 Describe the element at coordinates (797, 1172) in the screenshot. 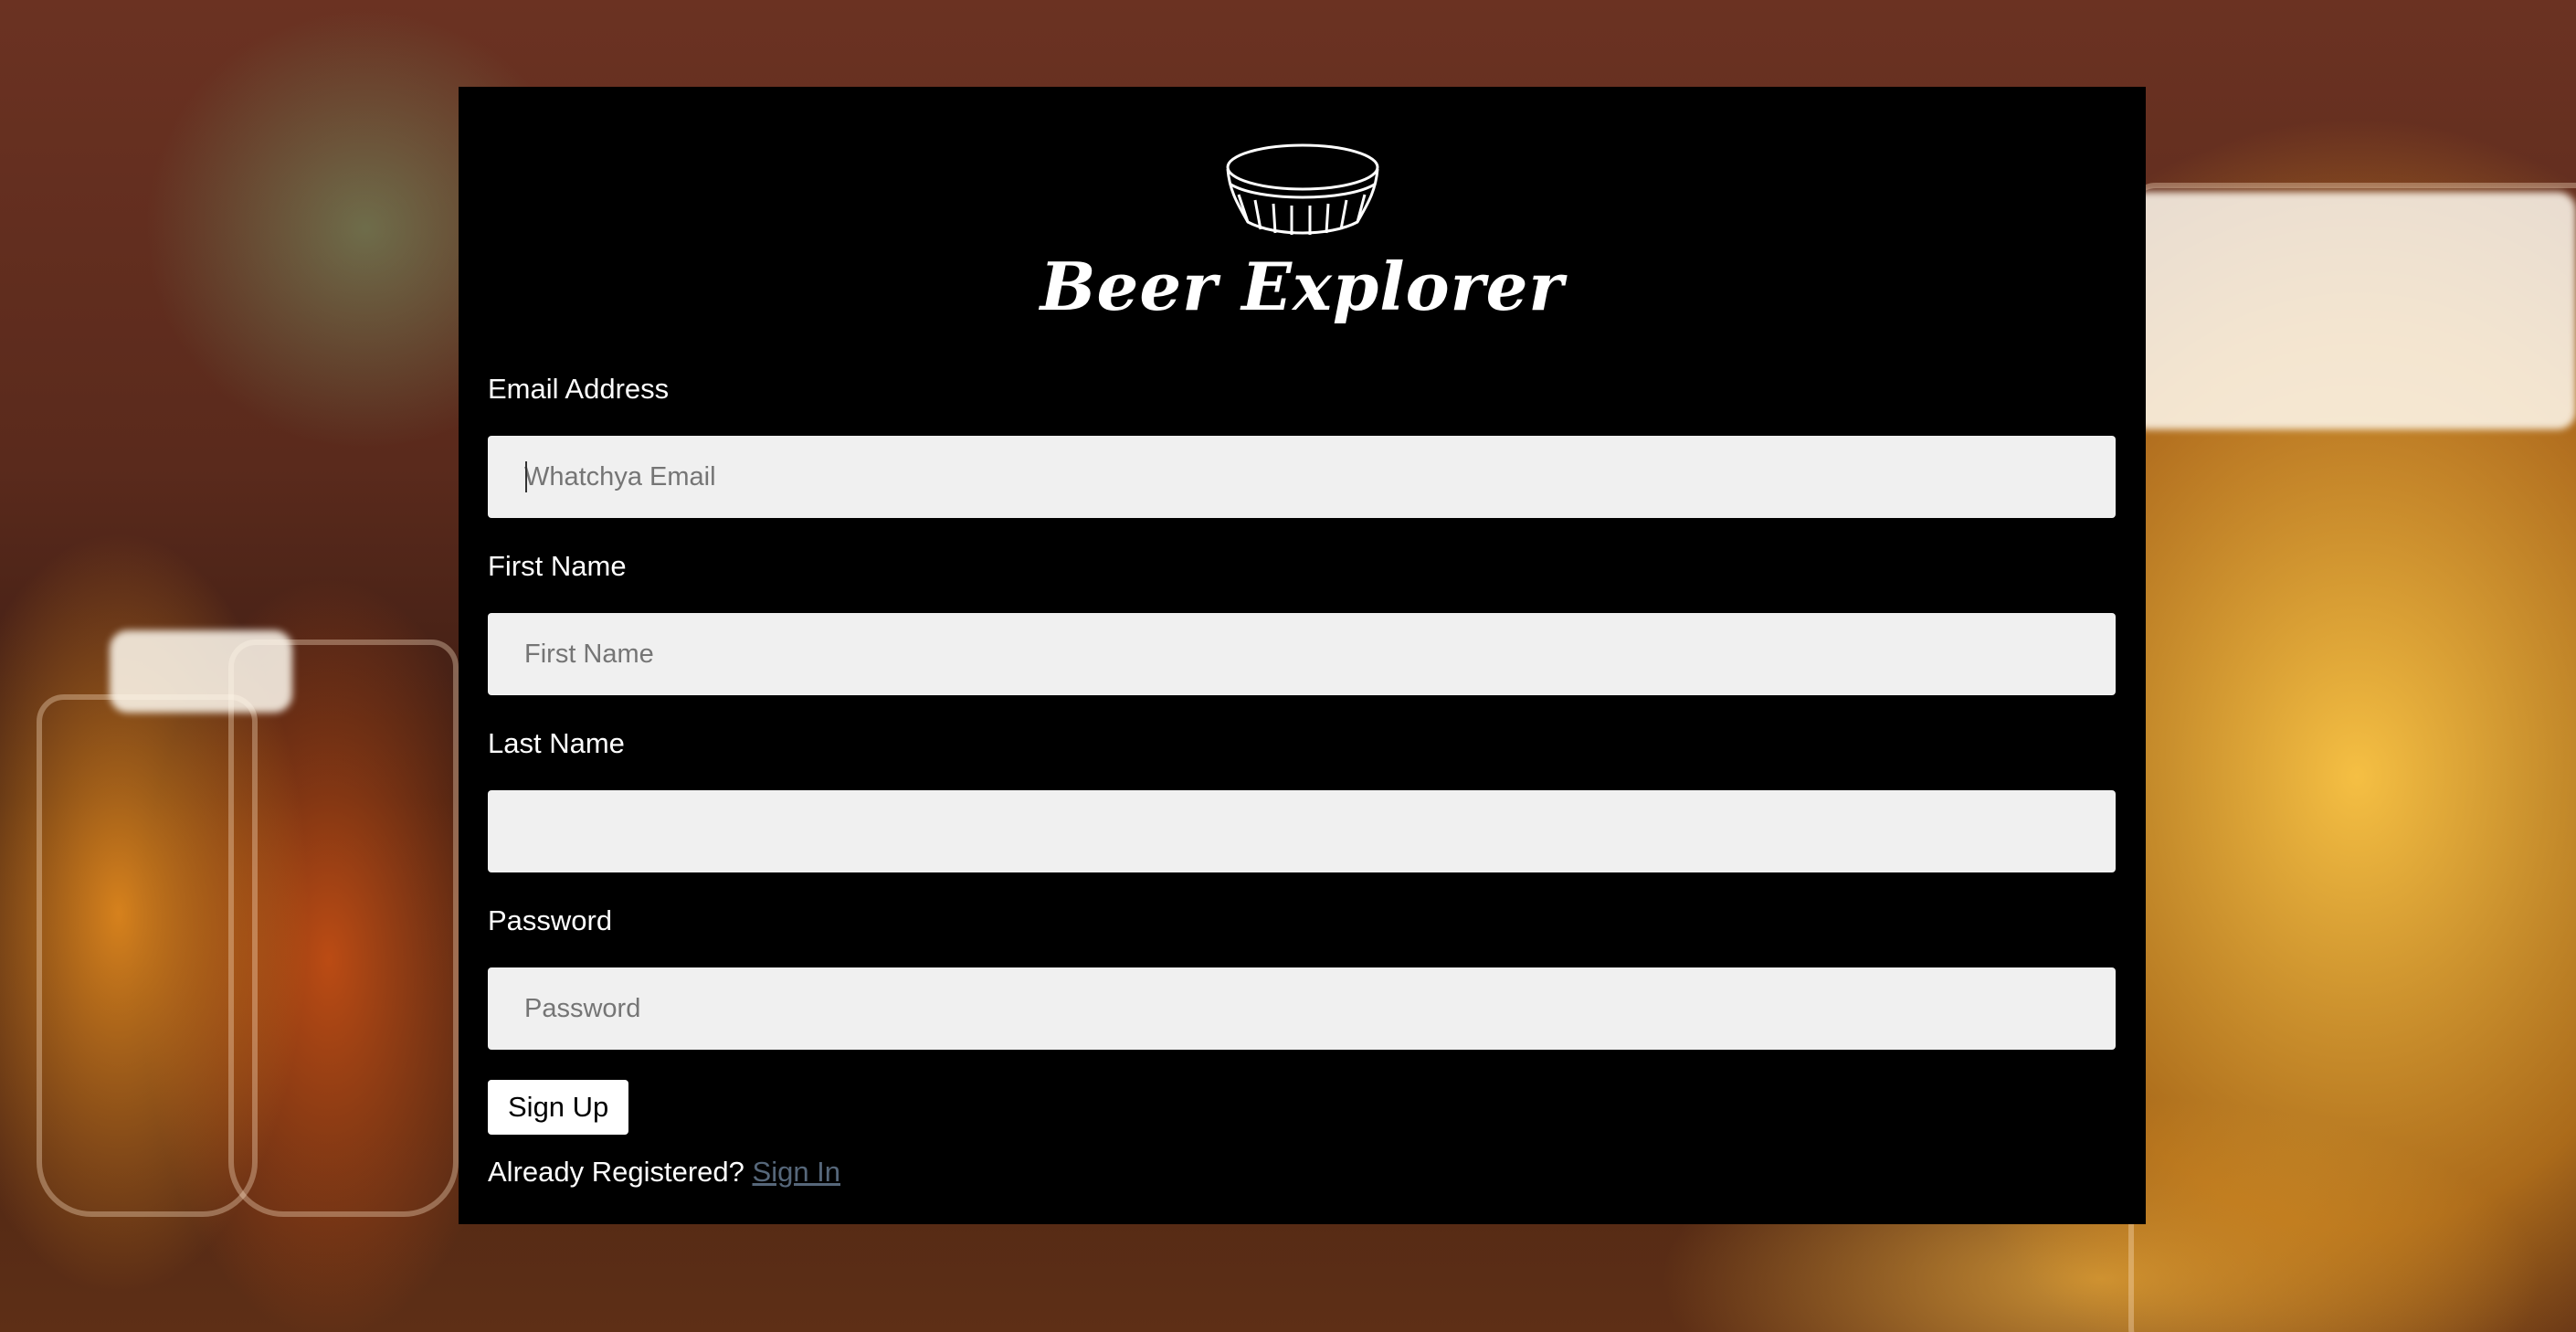

I see `sign-in-link: Sign In` at that location.